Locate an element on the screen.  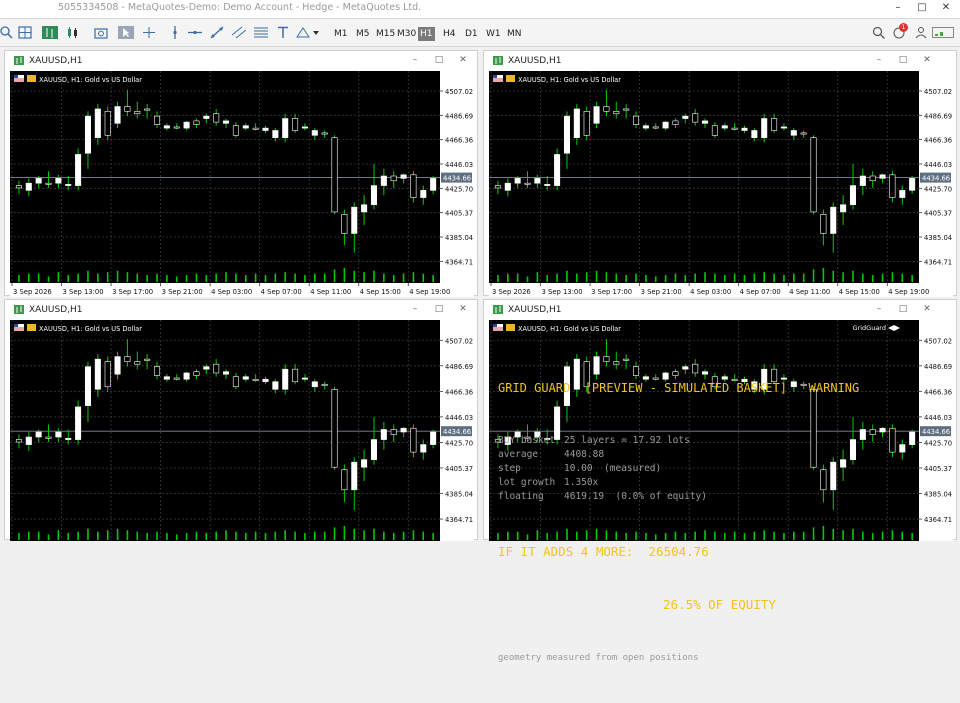
trendline-icon is located at coordinates (217, 32).